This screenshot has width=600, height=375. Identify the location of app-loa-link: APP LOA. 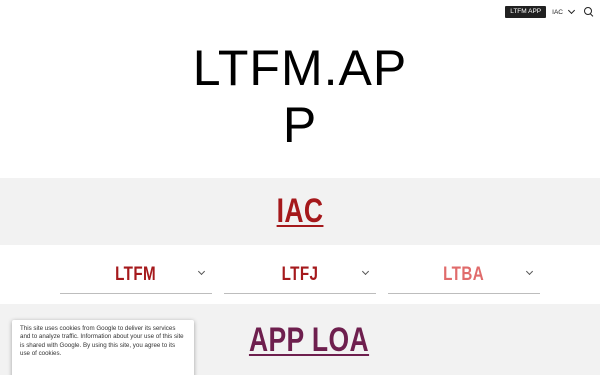
(309, 341).